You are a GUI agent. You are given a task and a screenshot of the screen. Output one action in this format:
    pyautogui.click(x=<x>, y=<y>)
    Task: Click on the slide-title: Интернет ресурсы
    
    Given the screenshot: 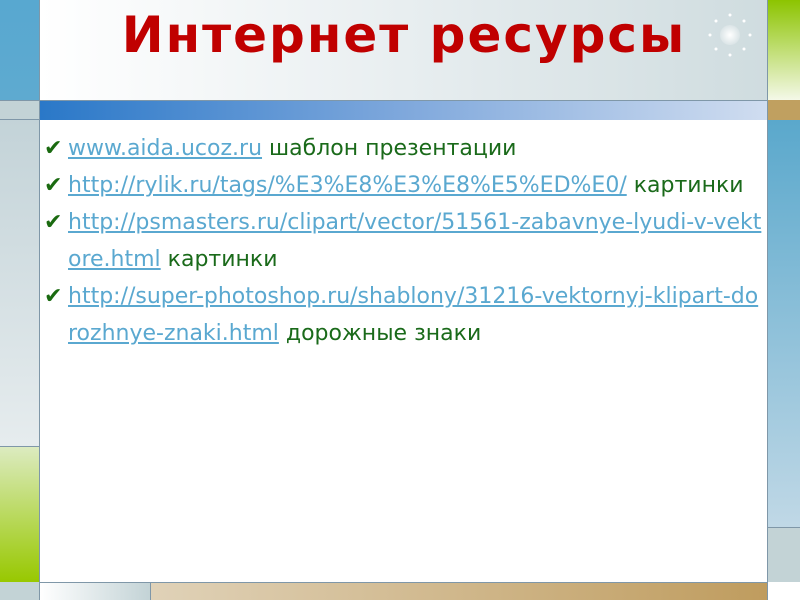 What is the action you would take?
    pyautogui.click(x=404, y=35)
    